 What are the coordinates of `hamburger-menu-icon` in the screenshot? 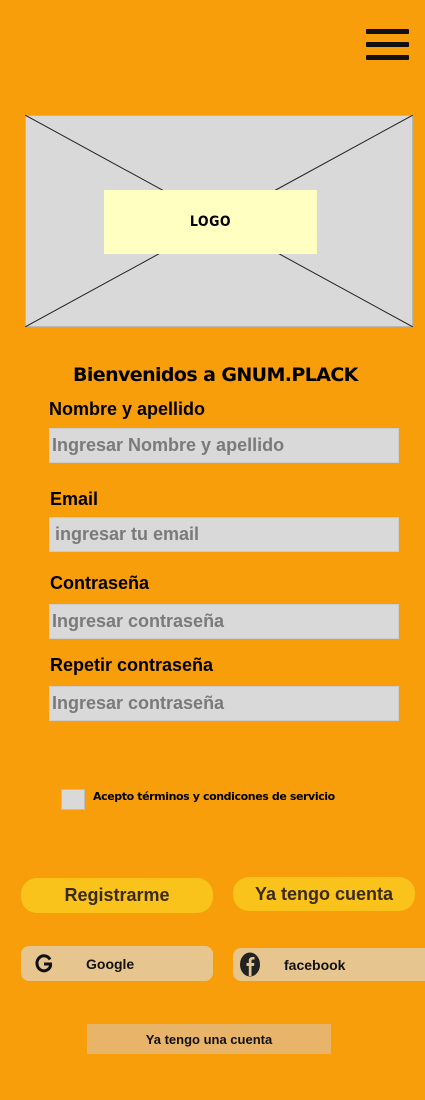 It's located at (387, 45).